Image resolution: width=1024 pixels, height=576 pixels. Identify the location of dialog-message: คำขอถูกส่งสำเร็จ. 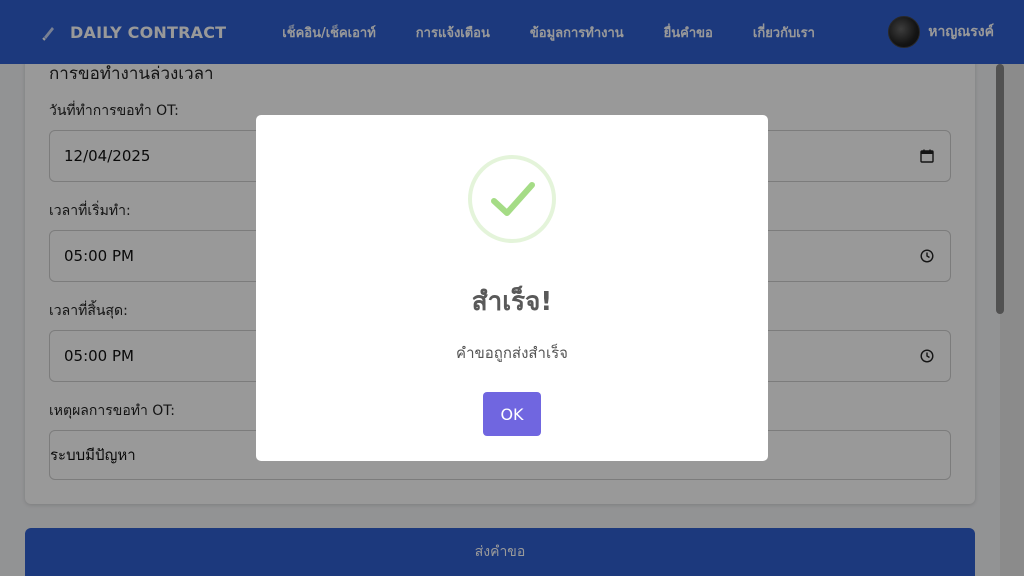
(512, 353).